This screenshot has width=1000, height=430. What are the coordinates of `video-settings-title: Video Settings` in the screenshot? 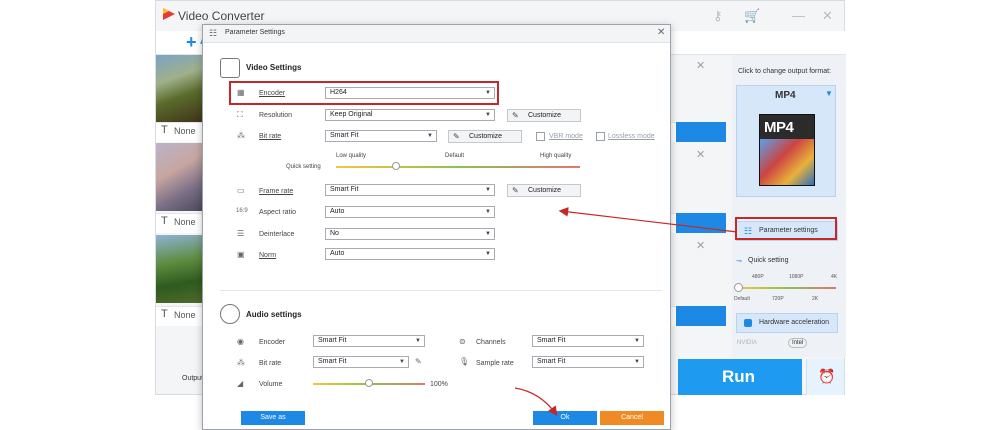 It's located at (274, 67).